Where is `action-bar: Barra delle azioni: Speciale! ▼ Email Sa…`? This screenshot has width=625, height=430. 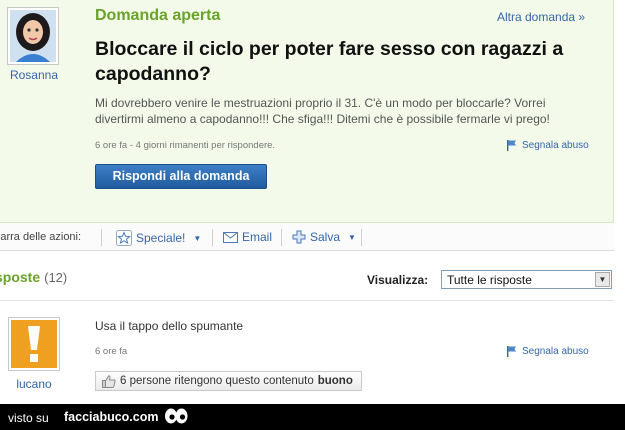 action-bar: Barra delle azioni: Speciale! ▼ Email Sa… is located at coordinates (307, 237).